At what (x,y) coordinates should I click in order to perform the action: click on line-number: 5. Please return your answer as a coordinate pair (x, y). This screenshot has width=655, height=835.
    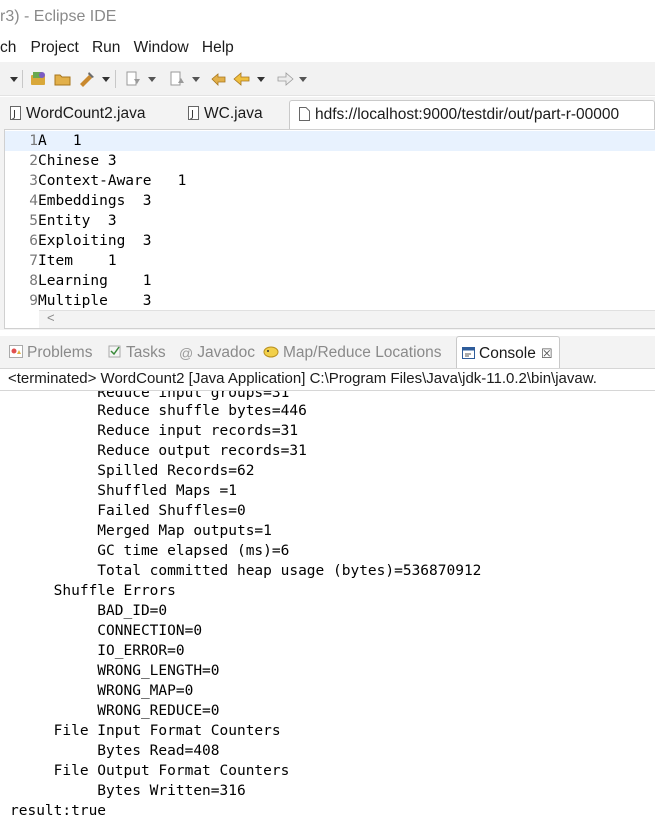
    Looking at the image, I should click on (33, 221).